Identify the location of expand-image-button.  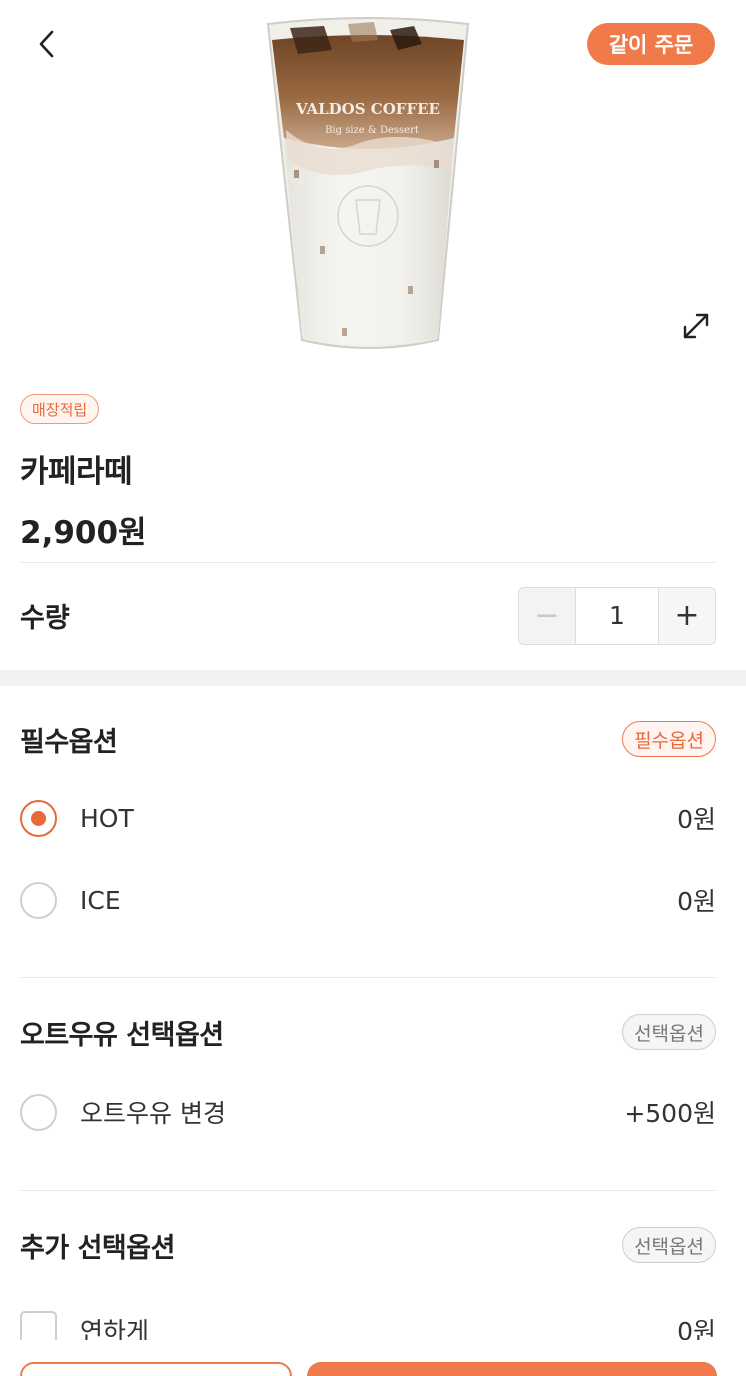
(696, 326).